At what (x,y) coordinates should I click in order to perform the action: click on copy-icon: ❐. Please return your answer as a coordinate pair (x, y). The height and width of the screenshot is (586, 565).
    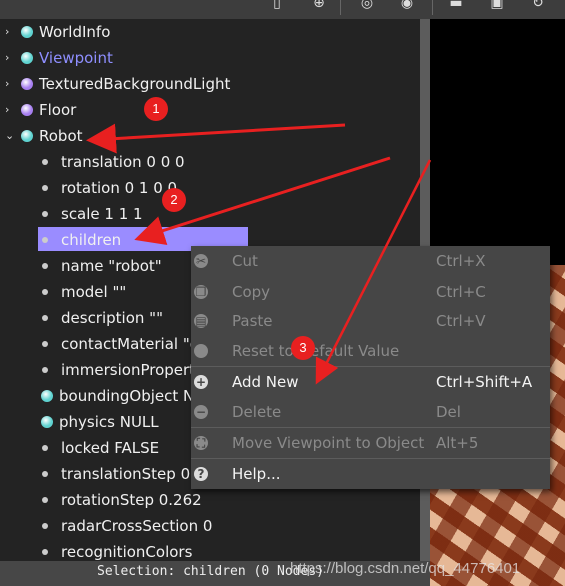
    Looking at the image, I should click on (201, 292).